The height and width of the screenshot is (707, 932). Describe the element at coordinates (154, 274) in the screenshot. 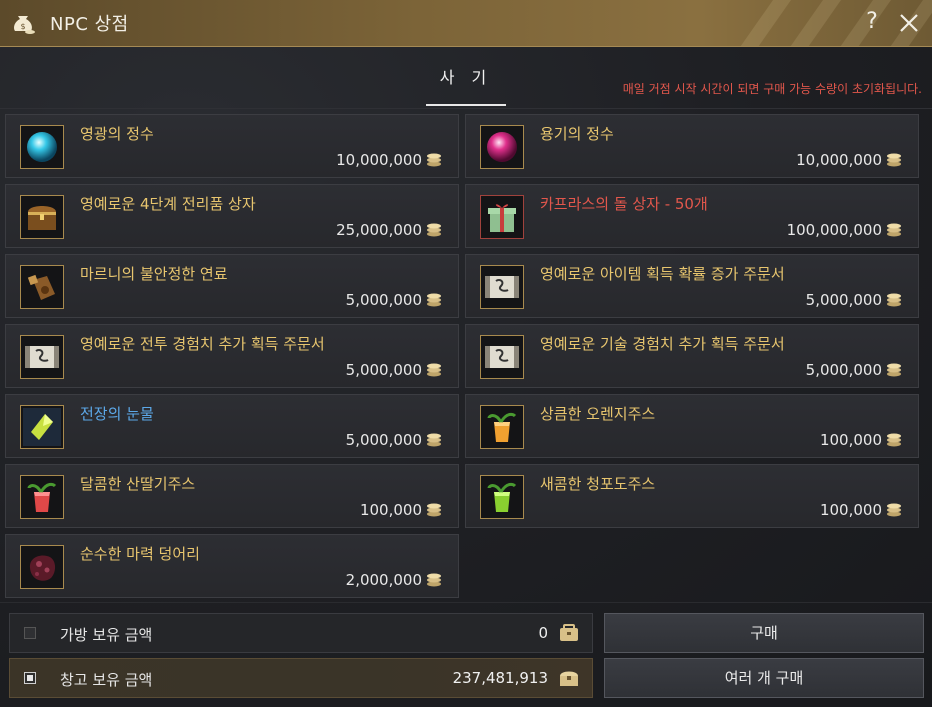

I see `item-name: 마르니의 불안정한 연료` at that location.